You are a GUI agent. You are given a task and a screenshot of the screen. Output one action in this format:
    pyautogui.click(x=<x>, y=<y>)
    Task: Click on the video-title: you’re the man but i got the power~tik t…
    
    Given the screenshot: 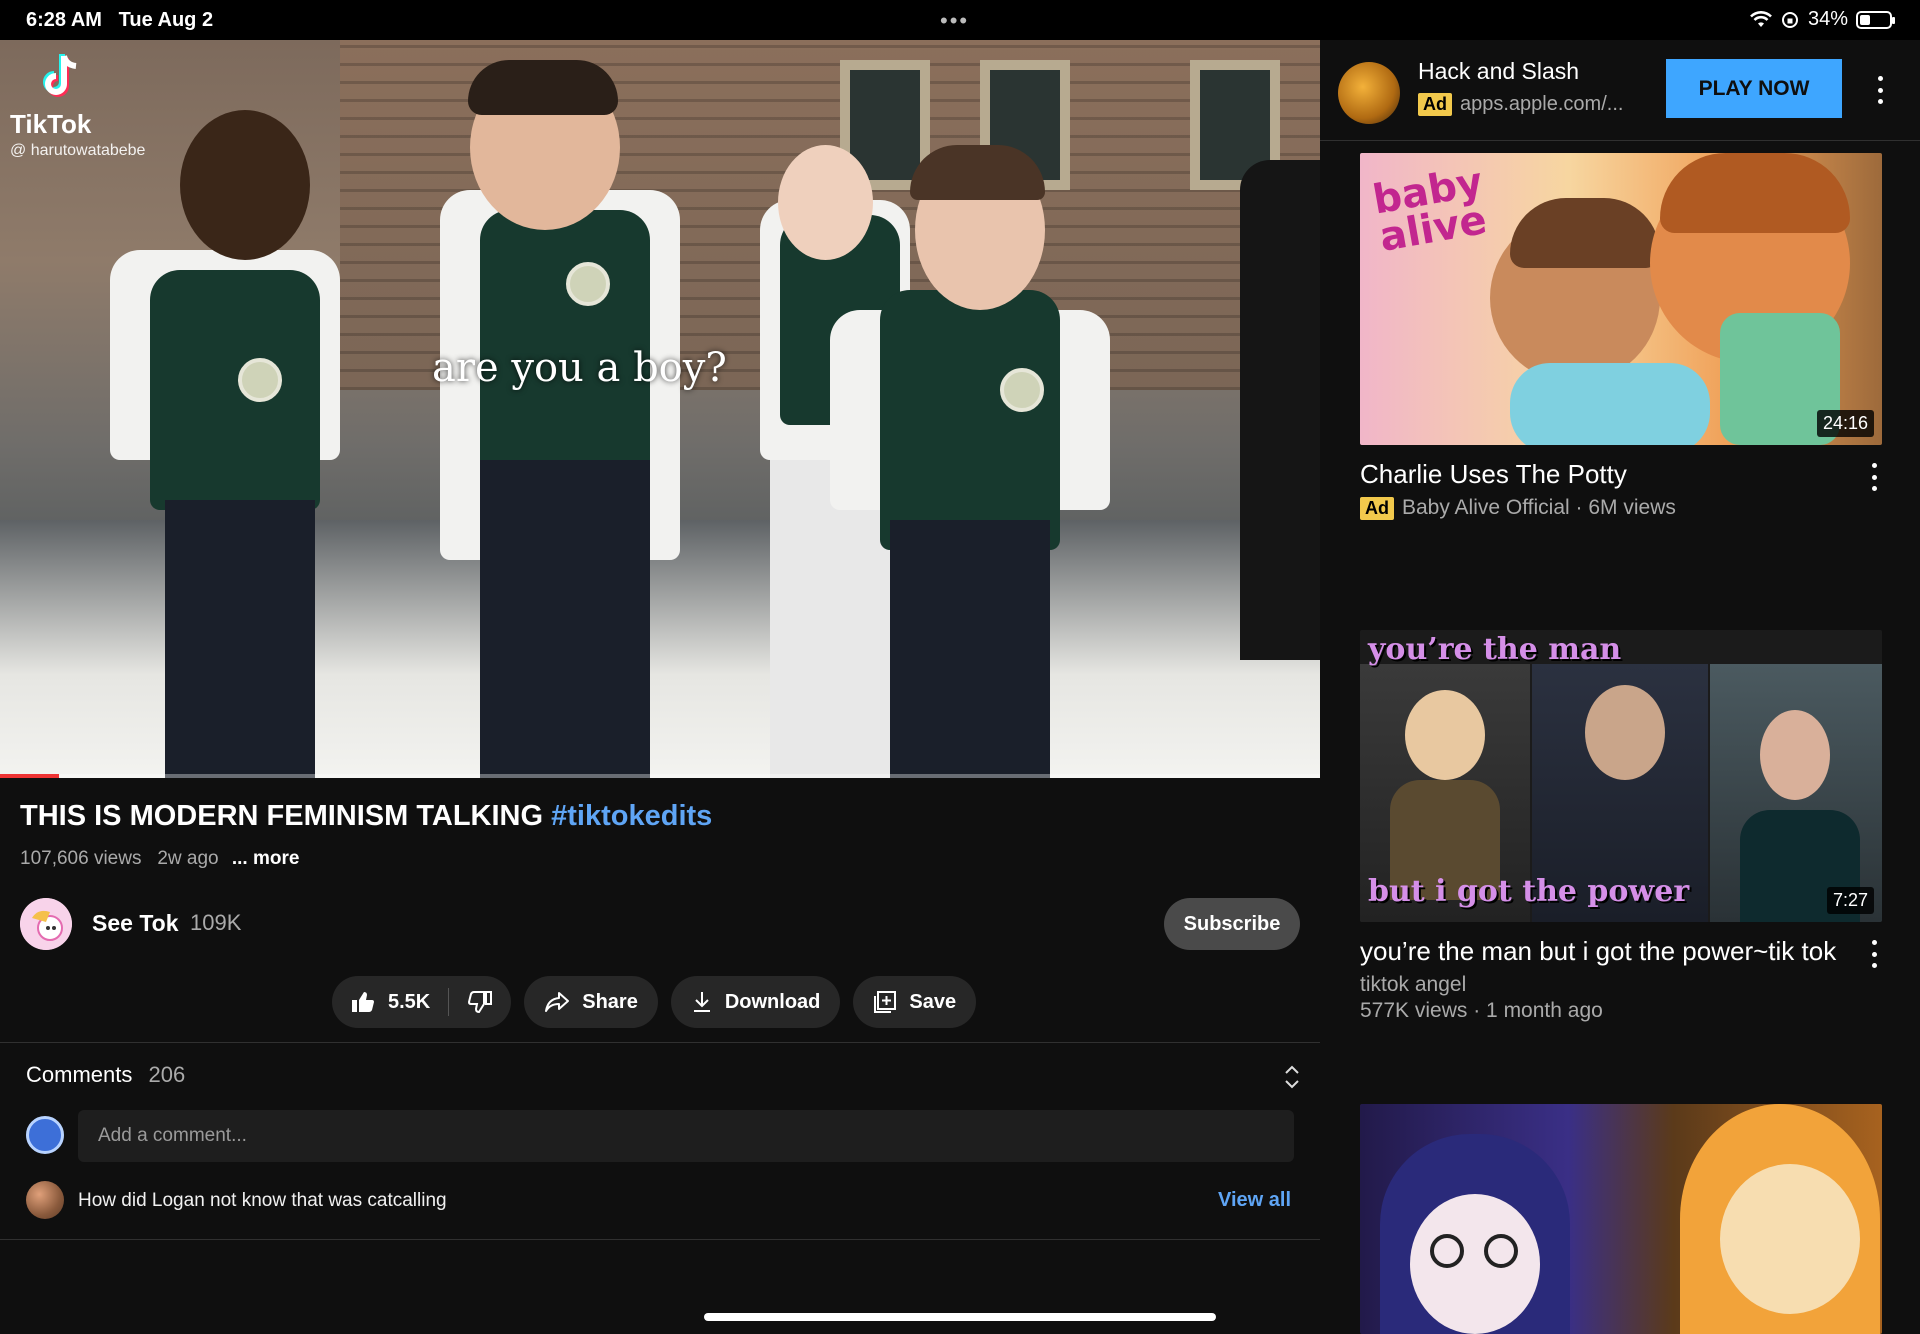 What is the action you would take?
    pyautogui.click(x=1621, y=951)
    